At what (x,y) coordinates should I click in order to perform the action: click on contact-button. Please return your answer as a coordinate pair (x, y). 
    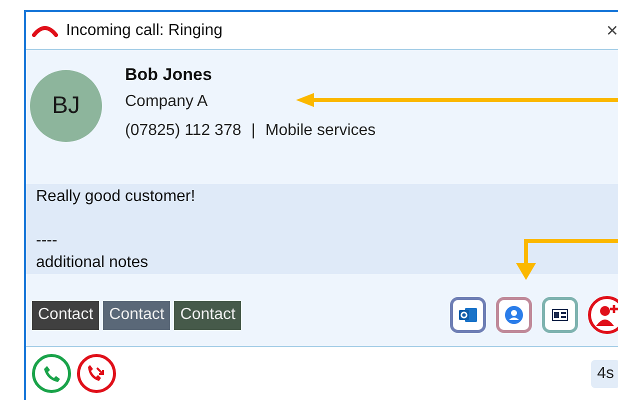
    Looking at the image, I should click on (514, 315).